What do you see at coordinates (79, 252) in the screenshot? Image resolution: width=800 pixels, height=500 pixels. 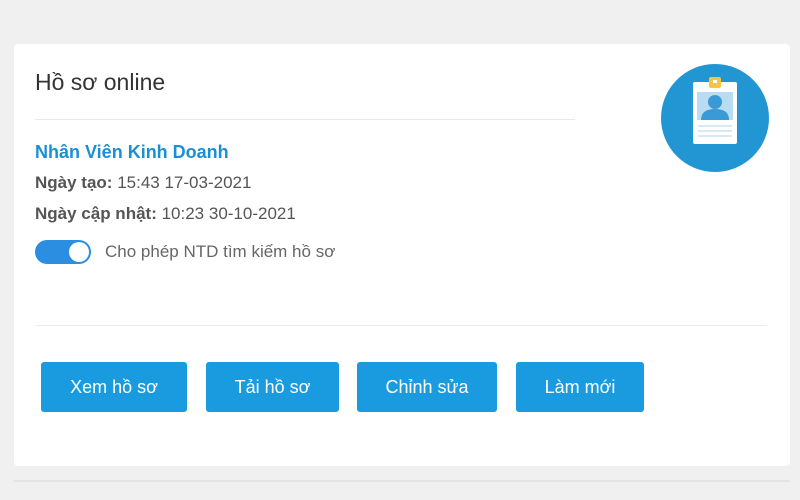 I see `toggle-knob` at bounding box center [79, 252].